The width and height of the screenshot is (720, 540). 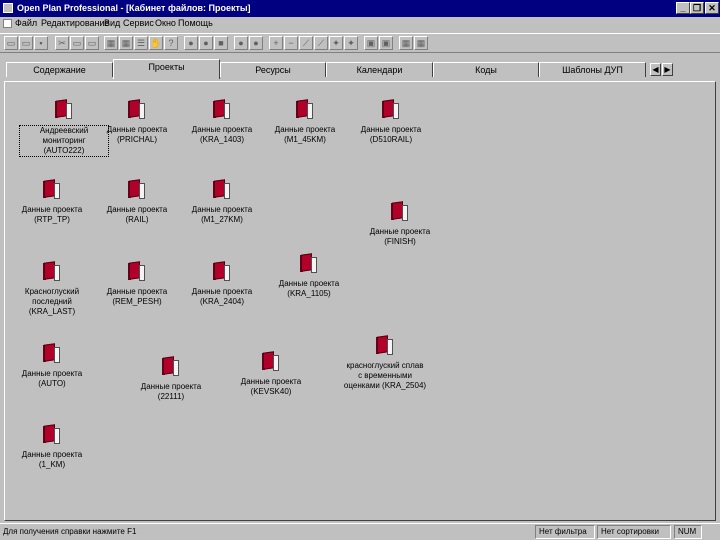 I want to click on restore-button: ❐, so click(x=697, y=8).